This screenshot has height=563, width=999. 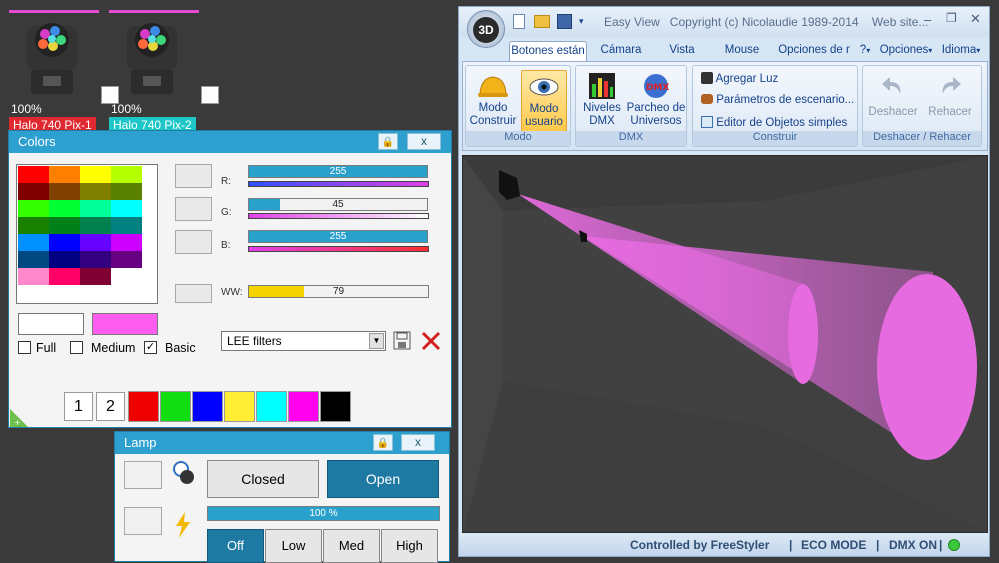 What do you see at coordinates (656, 101) in the screenshot?
I see `parcheo-universos-button: DMX Parcheo de Universos` at bounding box center [656, 101].